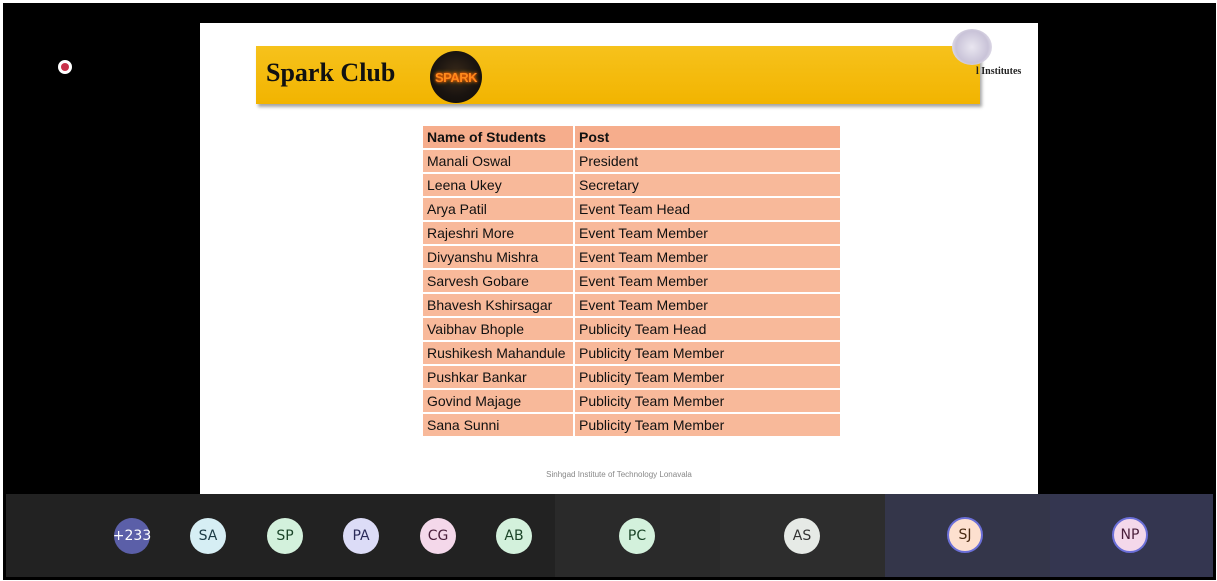 The image size is (1217, 581). I want to click on student-name: Bhavesh Kshirsagar, so click(498, 305).